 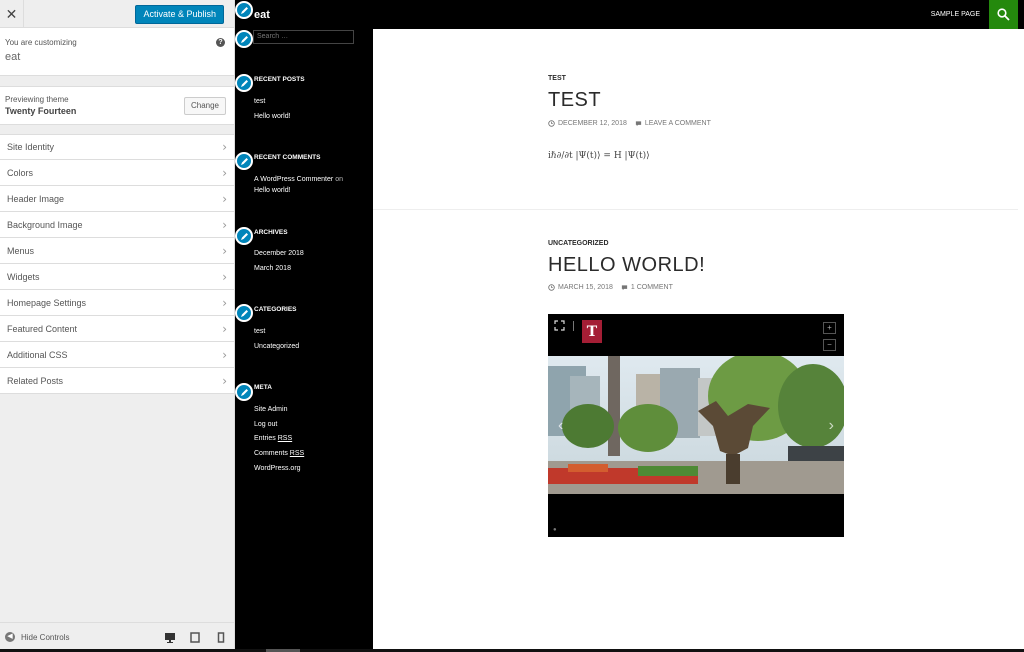 What do you see at coordinates (1021, 339) in the screenshot?
I see `preview-scrollbar-gutter` at bounding box center [1021, 339].